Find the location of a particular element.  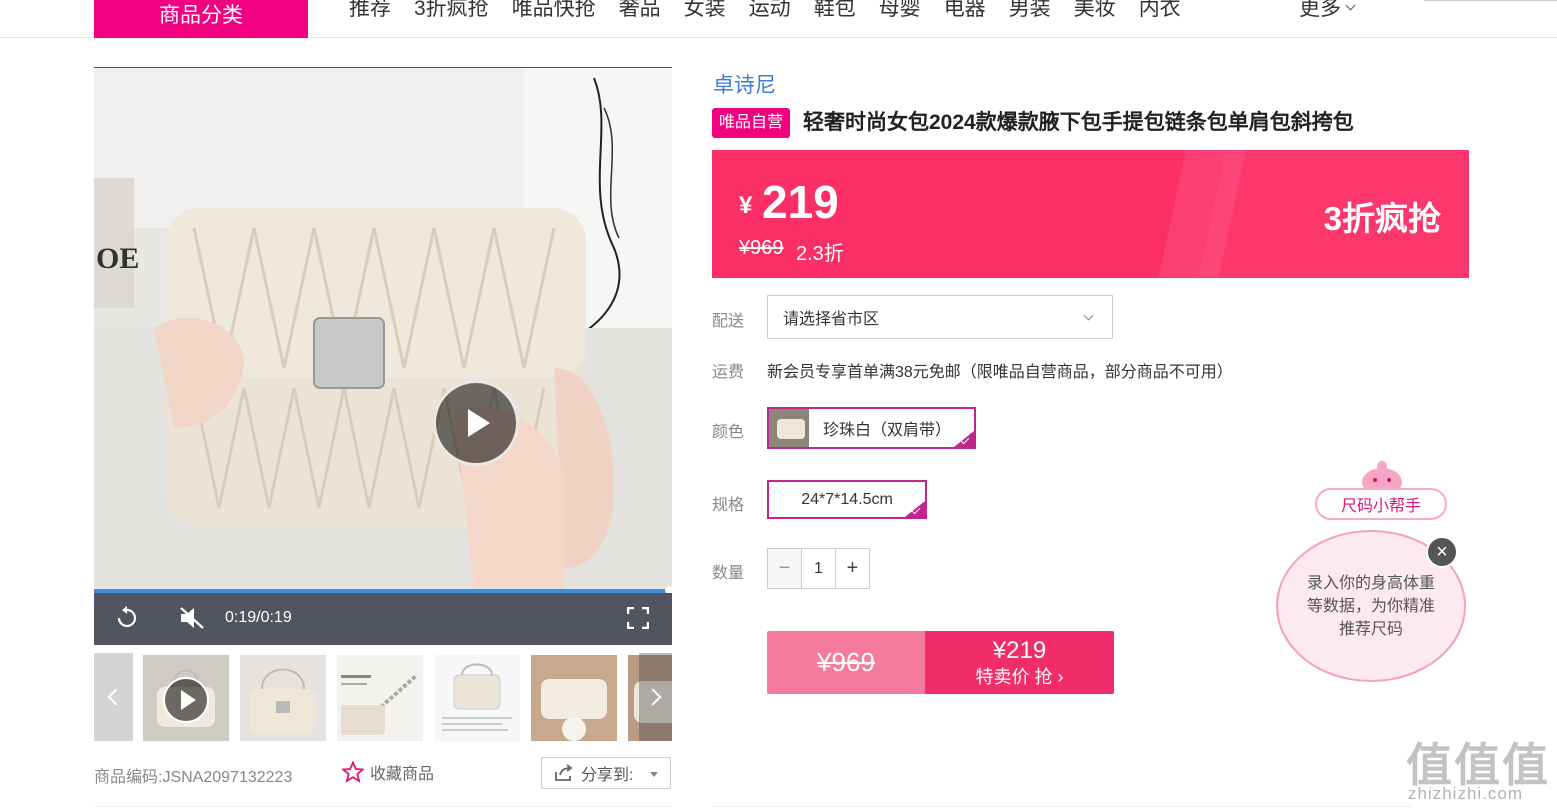

nav-item-underwear: 内衣 is located at coordinates (1160, 19).